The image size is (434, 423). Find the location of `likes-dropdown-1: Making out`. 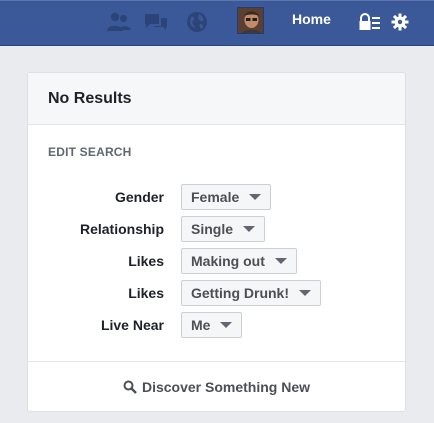

likes-dropdown-1: Making out is located at coordinates (239, 261).